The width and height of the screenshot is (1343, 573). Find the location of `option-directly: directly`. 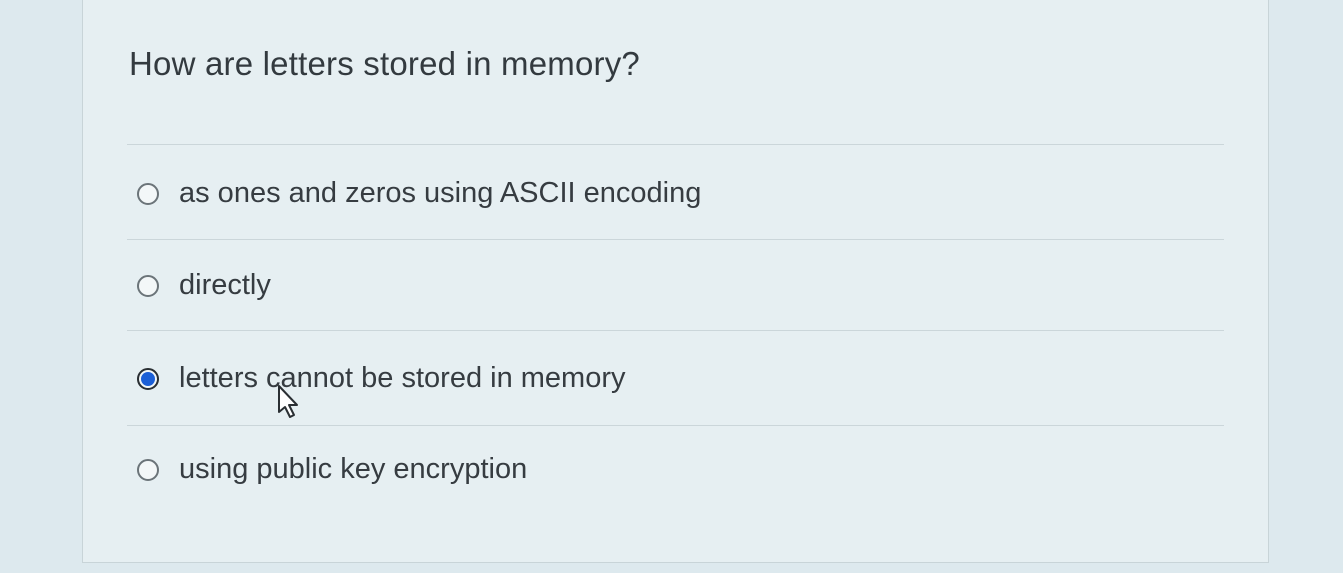

option-directly: directly is located at coordinates (204, 285).